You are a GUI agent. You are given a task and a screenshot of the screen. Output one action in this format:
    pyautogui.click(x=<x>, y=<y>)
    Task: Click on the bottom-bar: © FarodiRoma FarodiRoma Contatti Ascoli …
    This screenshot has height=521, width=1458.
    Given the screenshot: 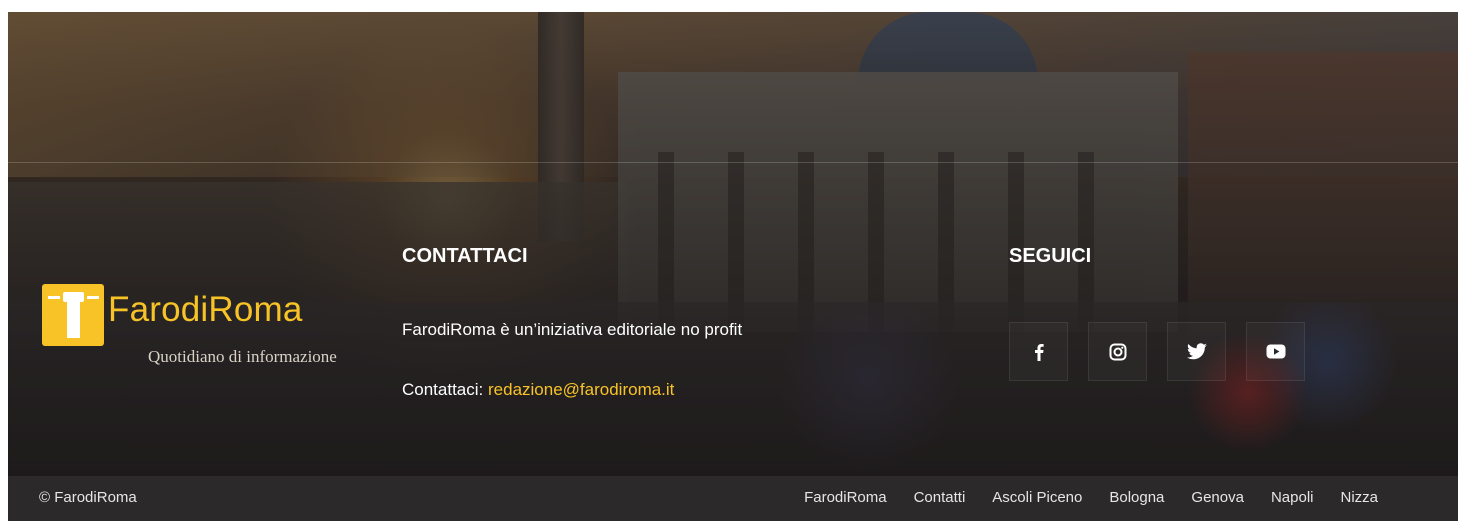 What is the action you would take?
    pyautogui.click(x=733, y=498)
    